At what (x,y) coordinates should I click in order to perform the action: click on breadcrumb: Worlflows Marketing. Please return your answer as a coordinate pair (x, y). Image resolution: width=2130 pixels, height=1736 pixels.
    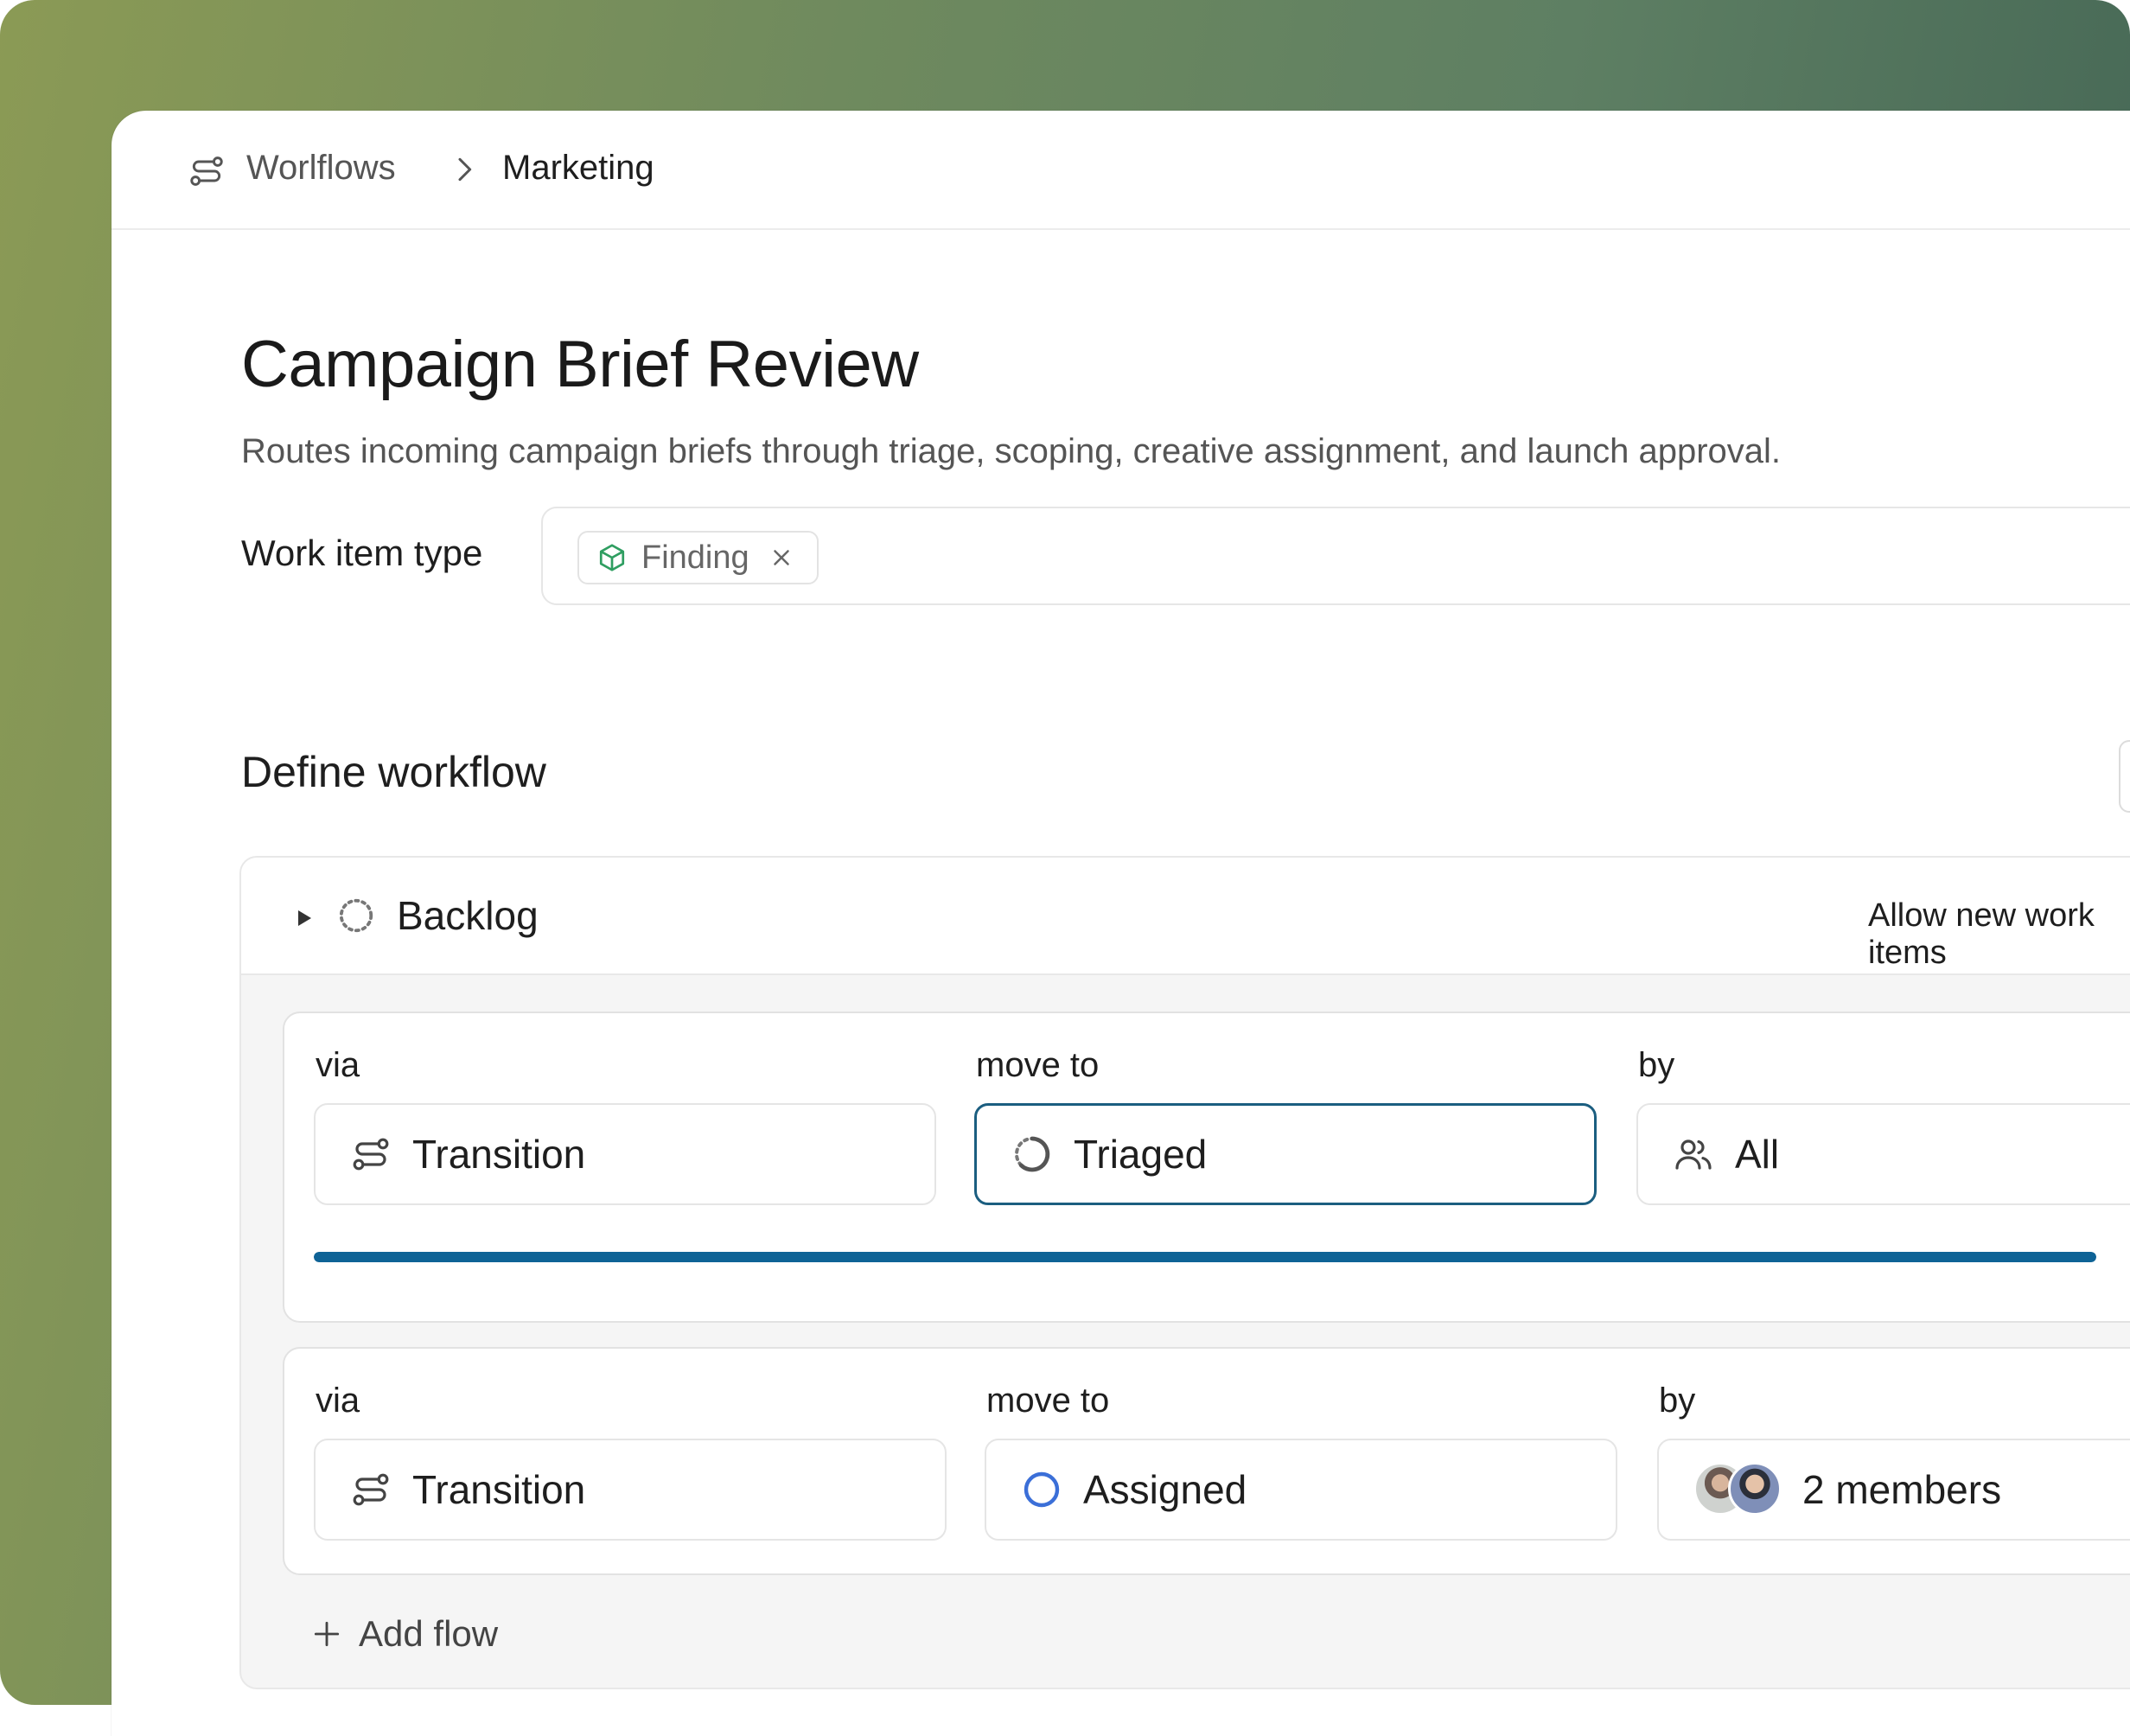
    Looking at the image, I should click on (1121, 170).